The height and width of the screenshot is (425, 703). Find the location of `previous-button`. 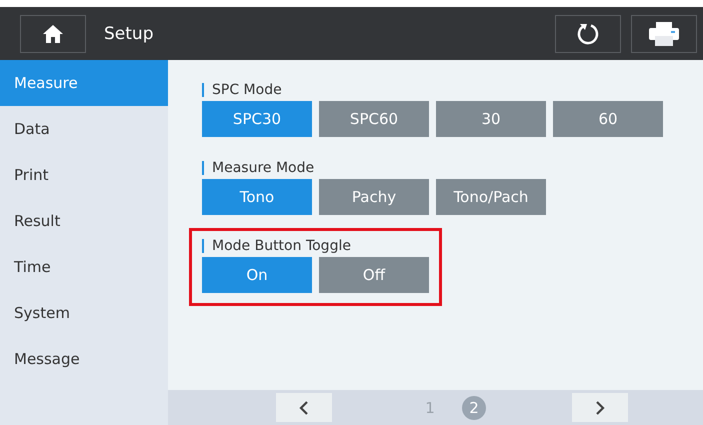

previous-button is located at coordinates (304, 407).